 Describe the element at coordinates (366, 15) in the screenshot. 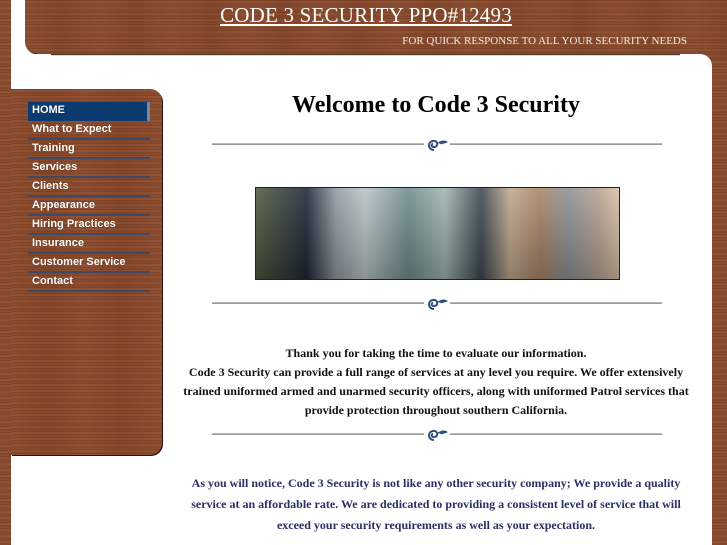

I see `site-title: CODE 3 SECURITY PPO#12493` at that location.